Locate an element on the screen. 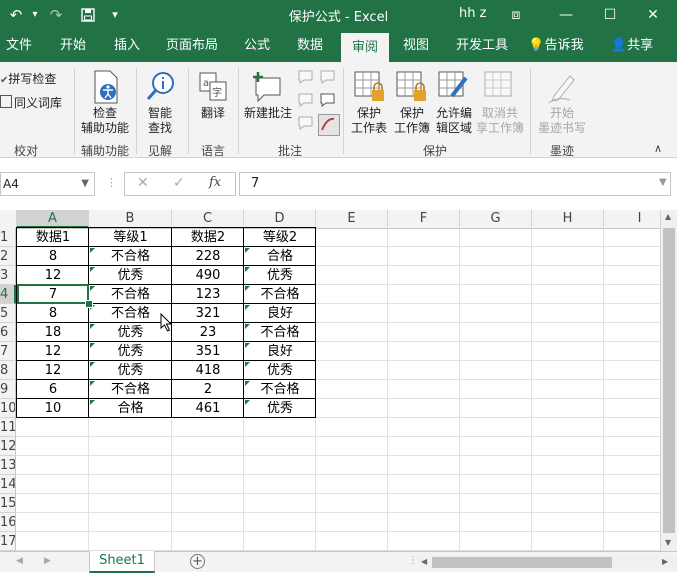  thesaurus-button: 同义词库 is located at coordinates (31, 103).